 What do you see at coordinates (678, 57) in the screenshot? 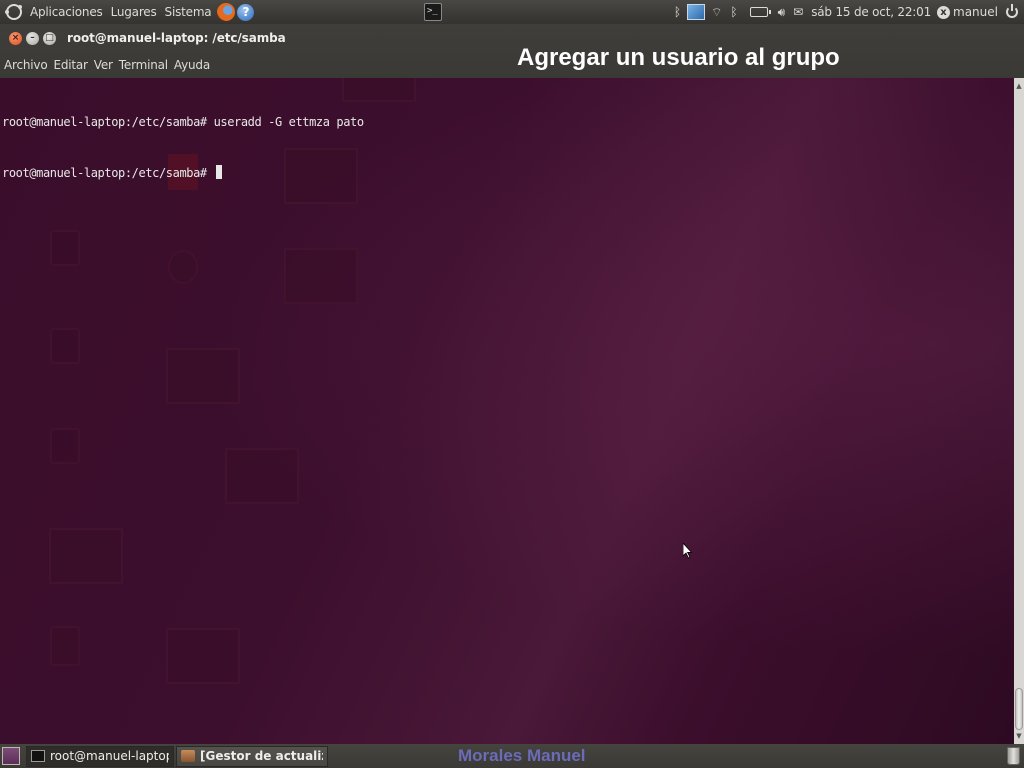
I see `overlay-caption: Agregar un usuario al grupo` at bounding box center [678, 57].